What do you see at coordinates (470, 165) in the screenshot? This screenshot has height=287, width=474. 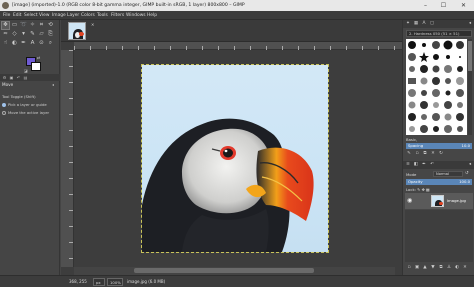 I see `layers-dock-menu-icon: ◂` at bounding box center [470, 165].